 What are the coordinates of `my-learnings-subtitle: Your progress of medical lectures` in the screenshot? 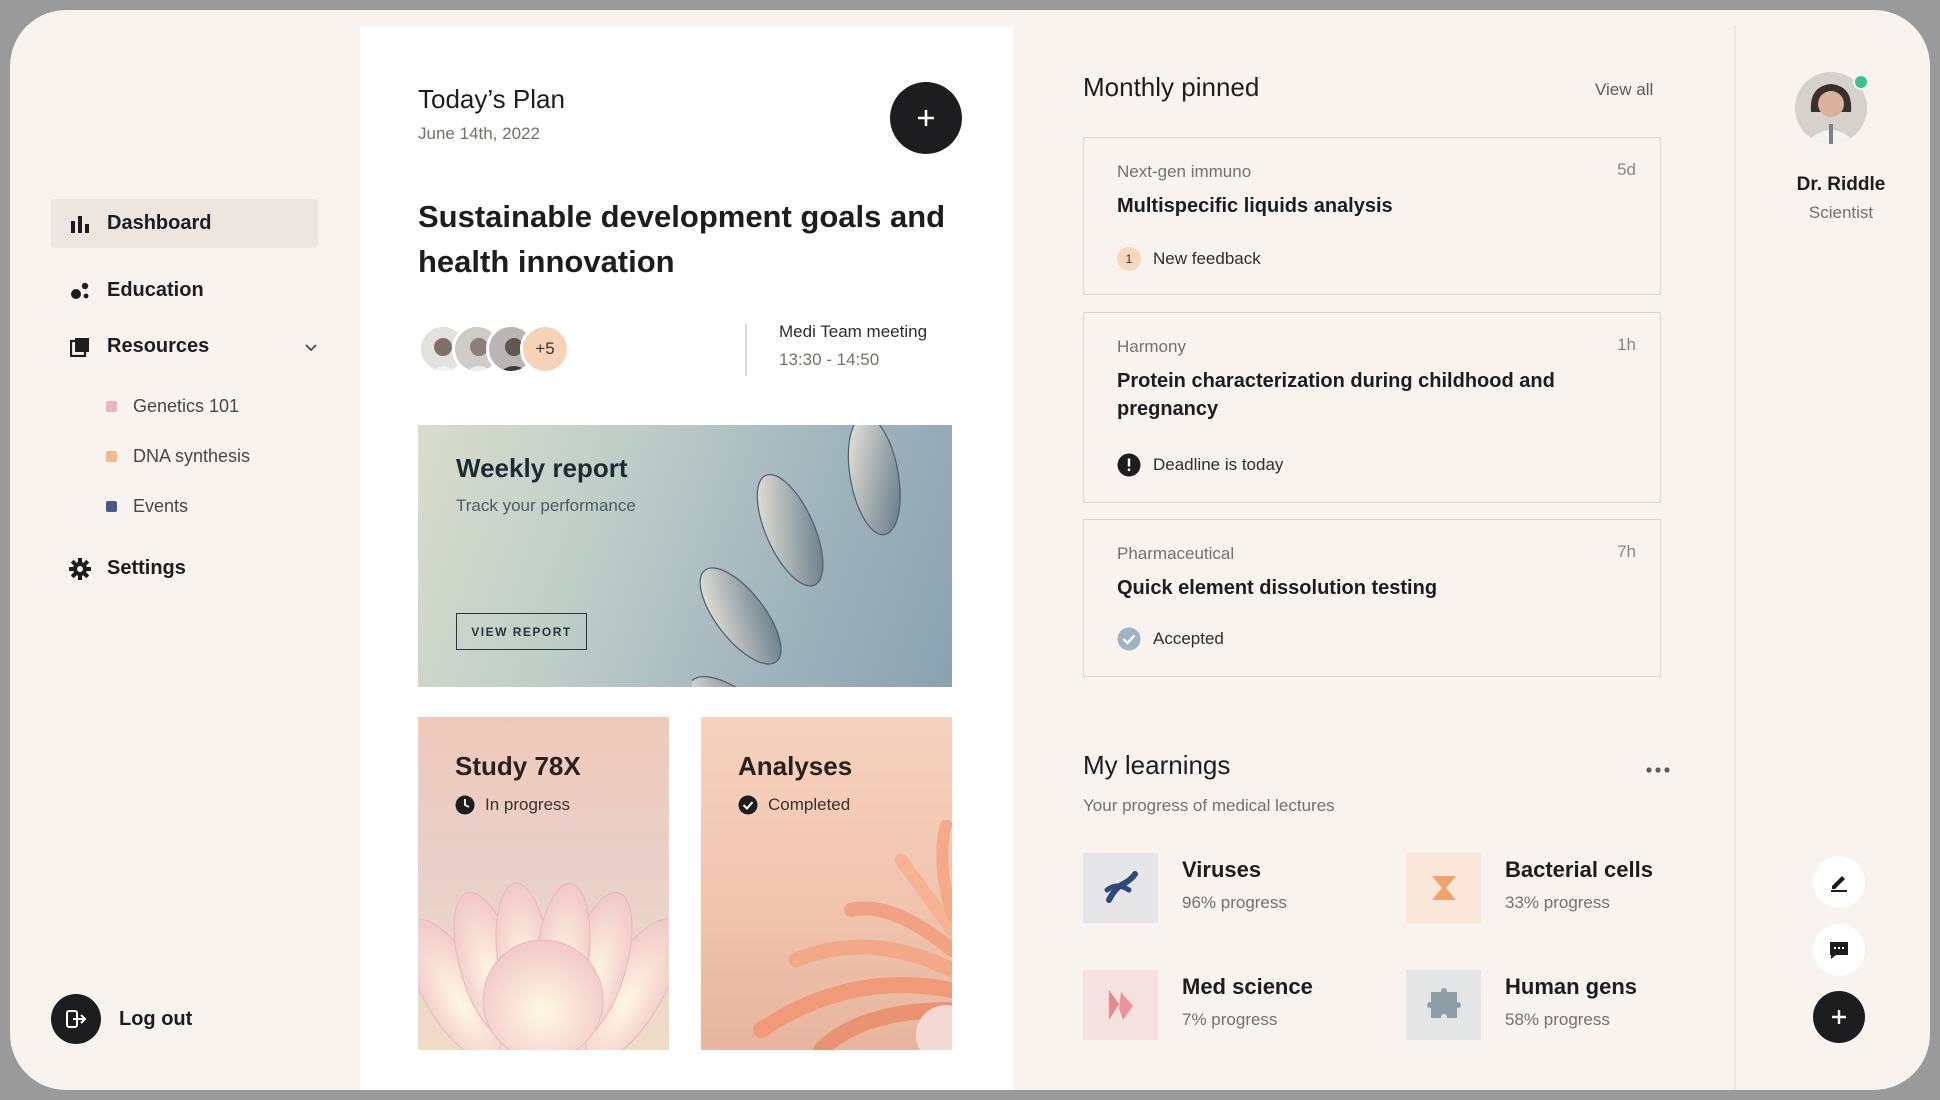 It's located at (1209, 805).